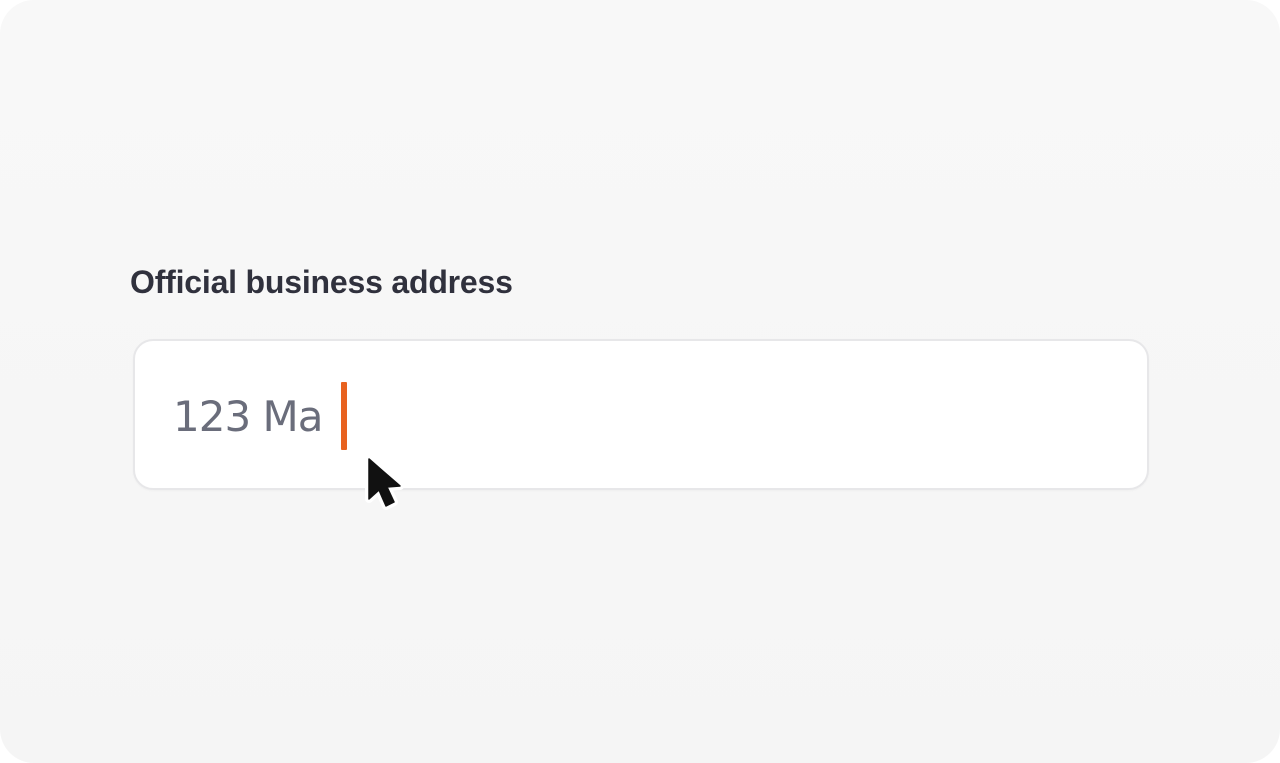  Describe the element at coordinates (248, 416) in the screenshot. I see `input-value-text: 123 Ma` at that location.